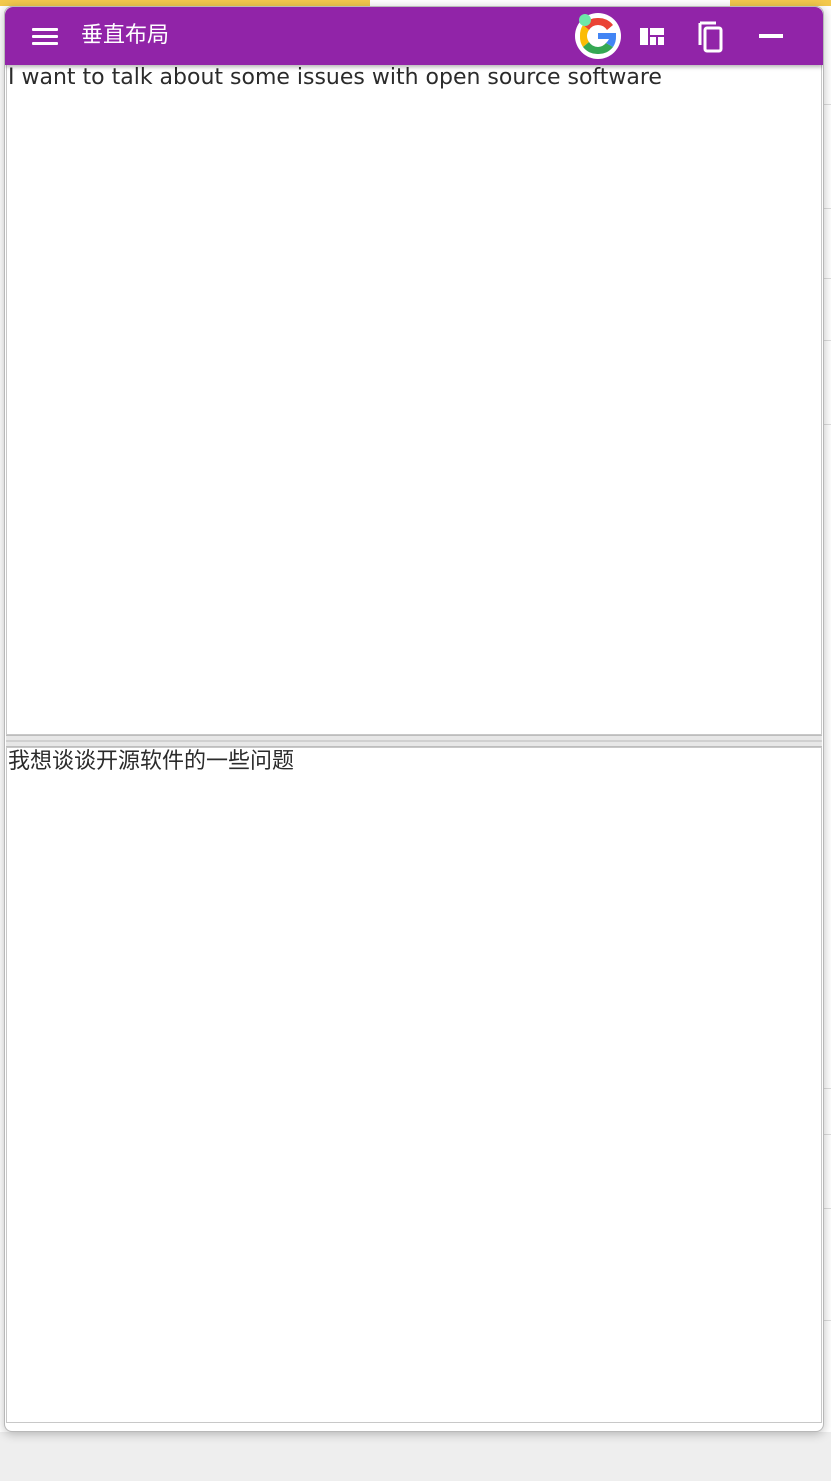 The height and width of the screenshot is (1481, 831). I want to click on google-translate-button, so click(598, 36).